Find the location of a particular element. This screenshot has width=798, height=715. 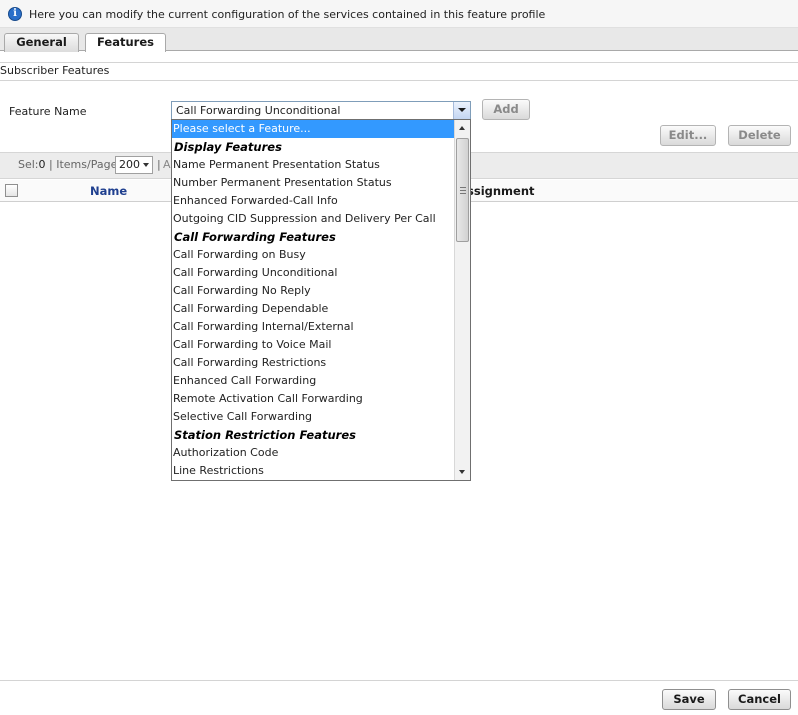

dropdown-option: Selective Call Forwarding is located at coordinates (313, 417).